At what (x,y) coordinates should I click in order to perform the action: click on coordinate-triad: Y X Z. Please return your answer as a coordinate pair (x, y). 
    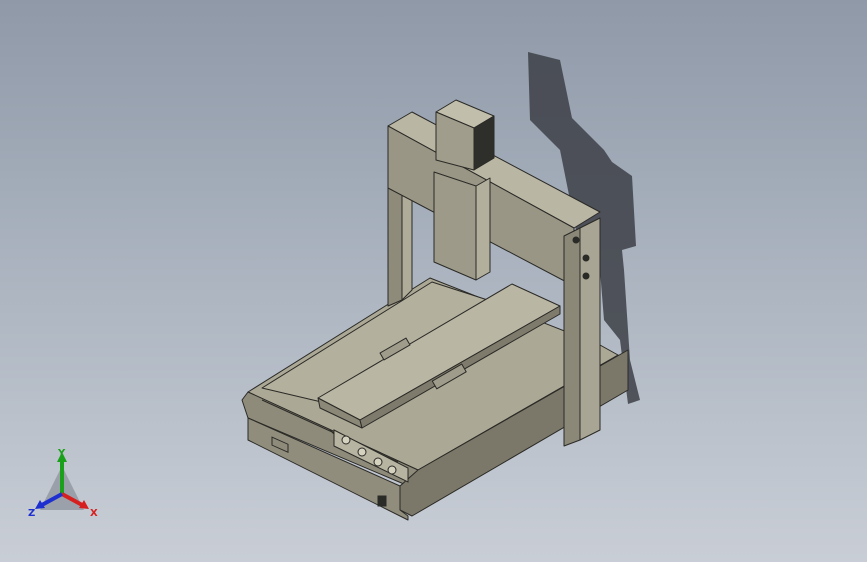
    Looking at the image, I should click on (66, 486).